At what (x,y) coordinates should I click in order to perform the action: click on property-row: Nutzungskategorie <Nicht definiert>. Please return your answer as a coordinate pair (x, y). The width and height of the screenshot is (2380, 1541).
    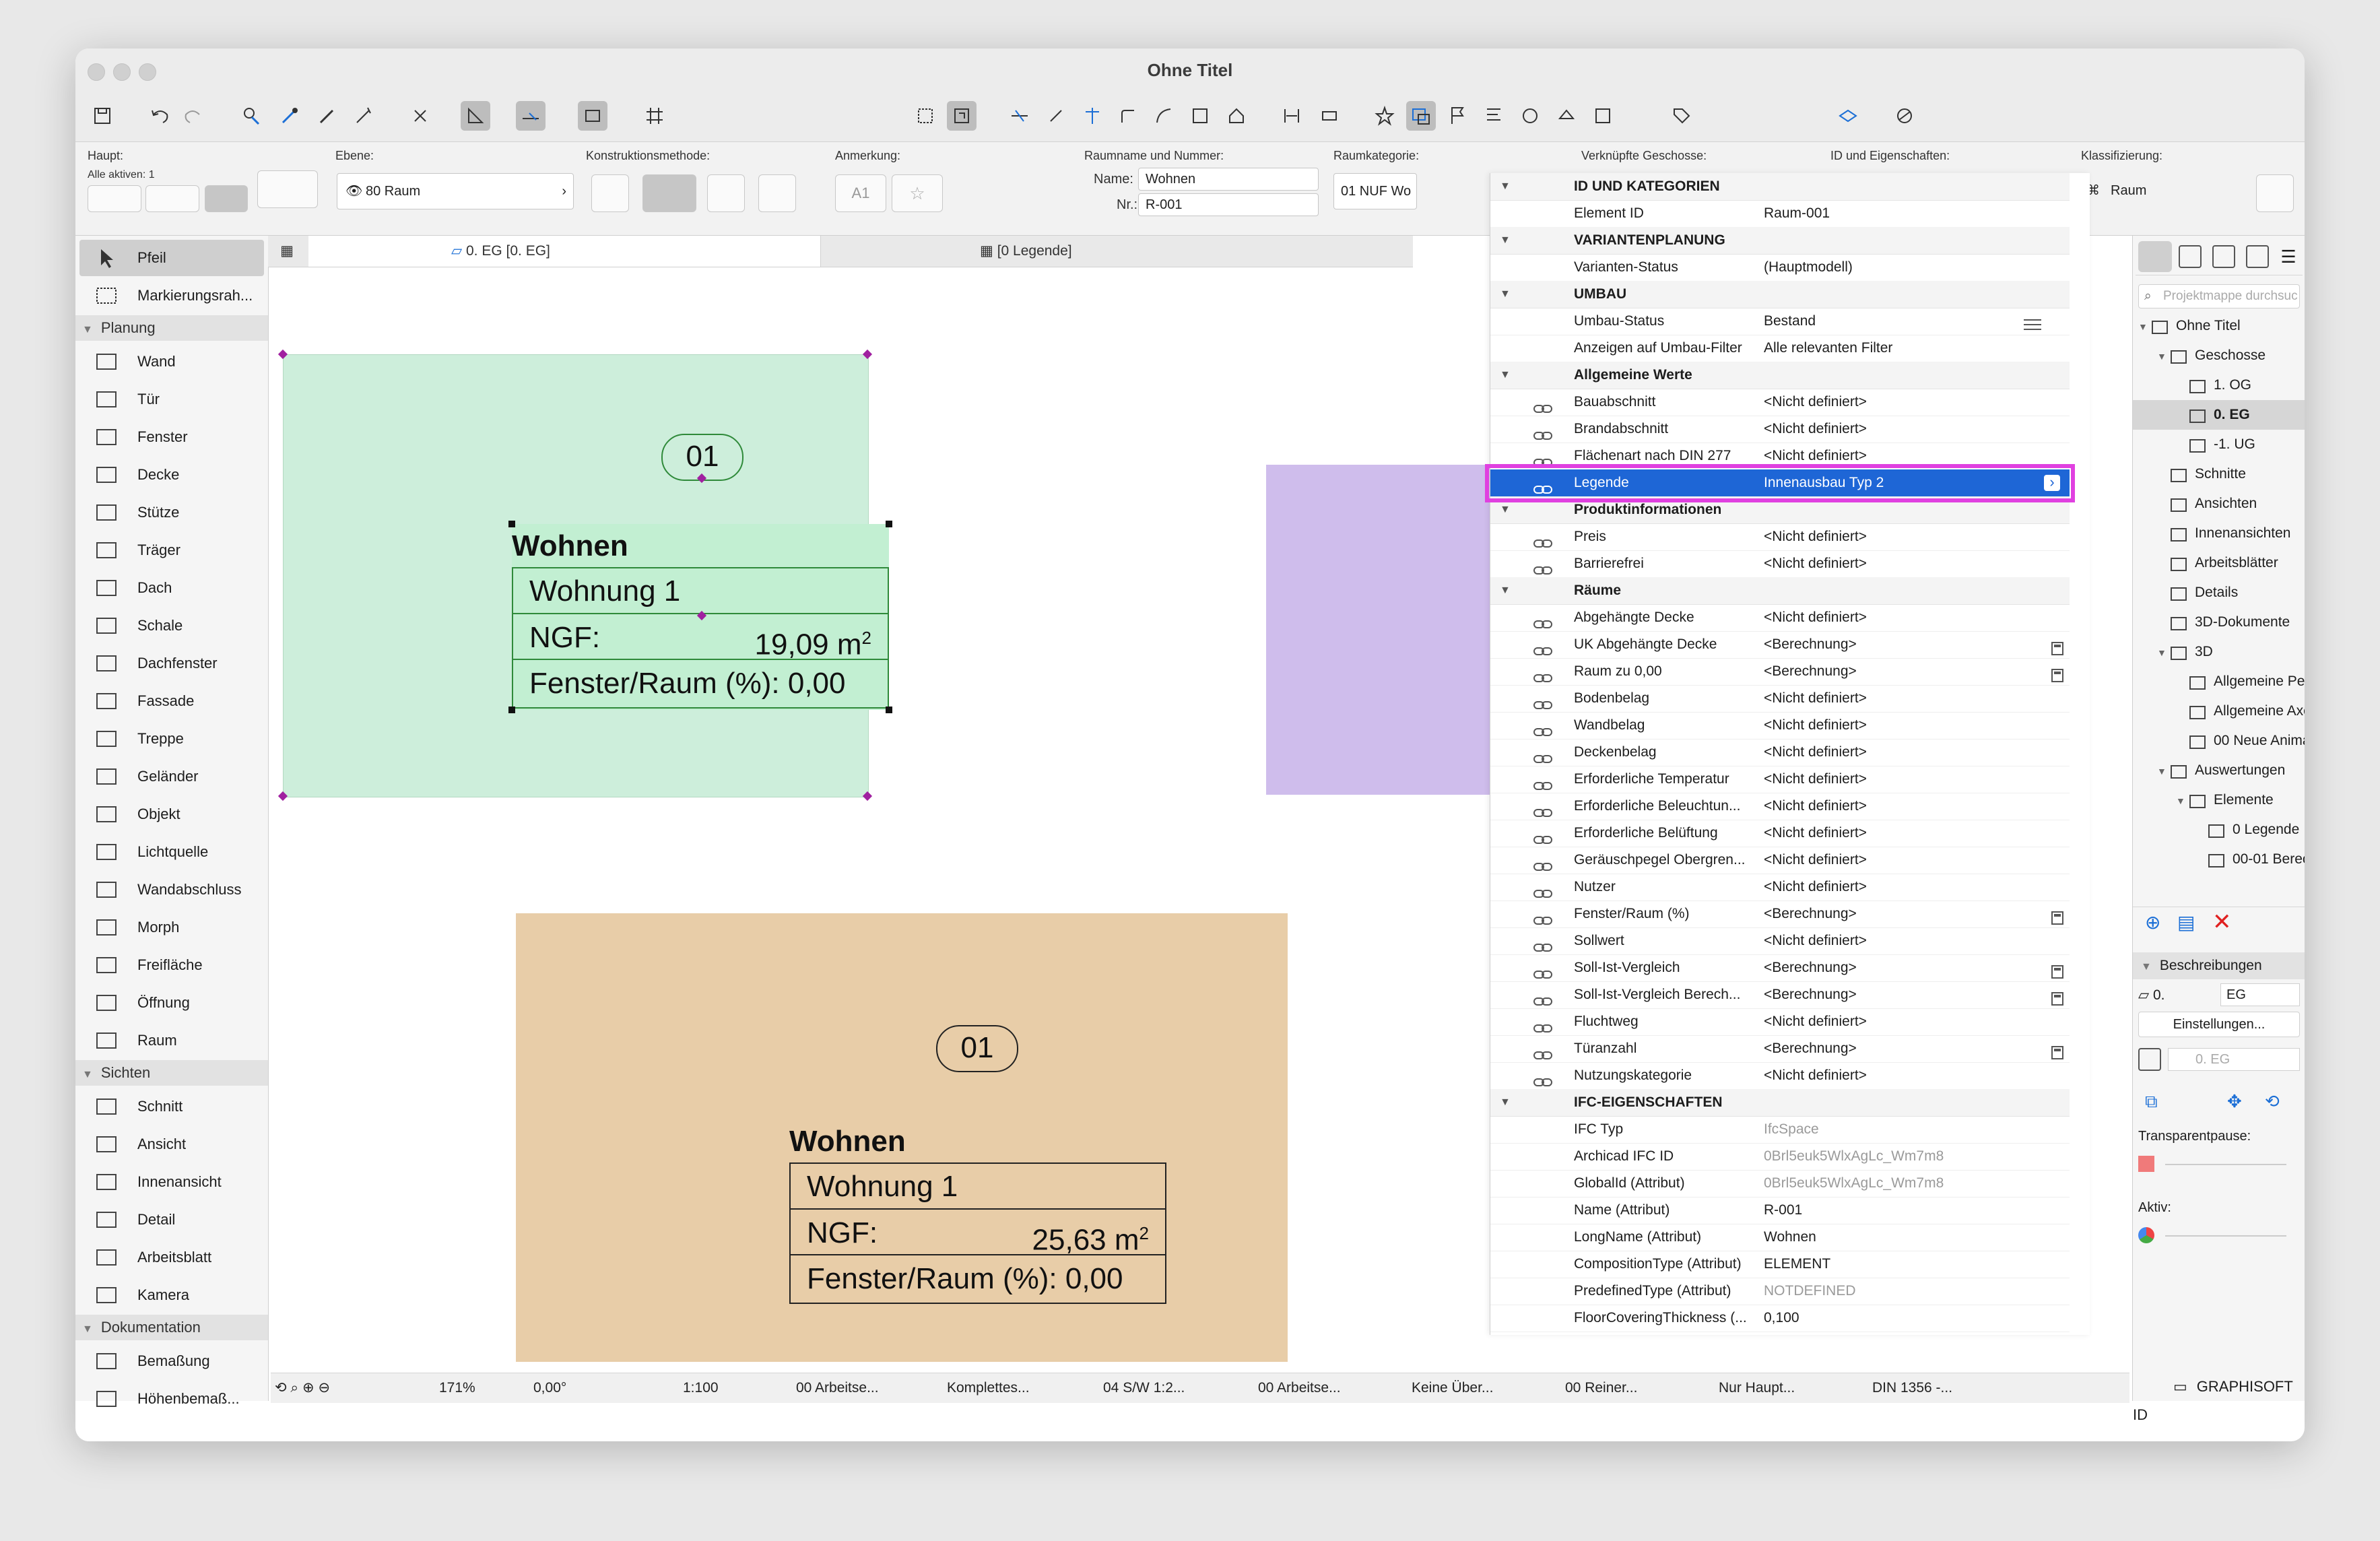
    Looking at the image, I should click on (1780, 1076).